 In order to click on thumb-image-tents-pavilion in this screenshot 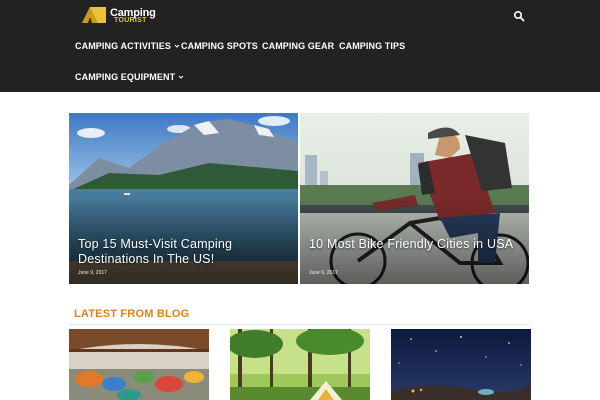, I will do `click(139, 364)`.